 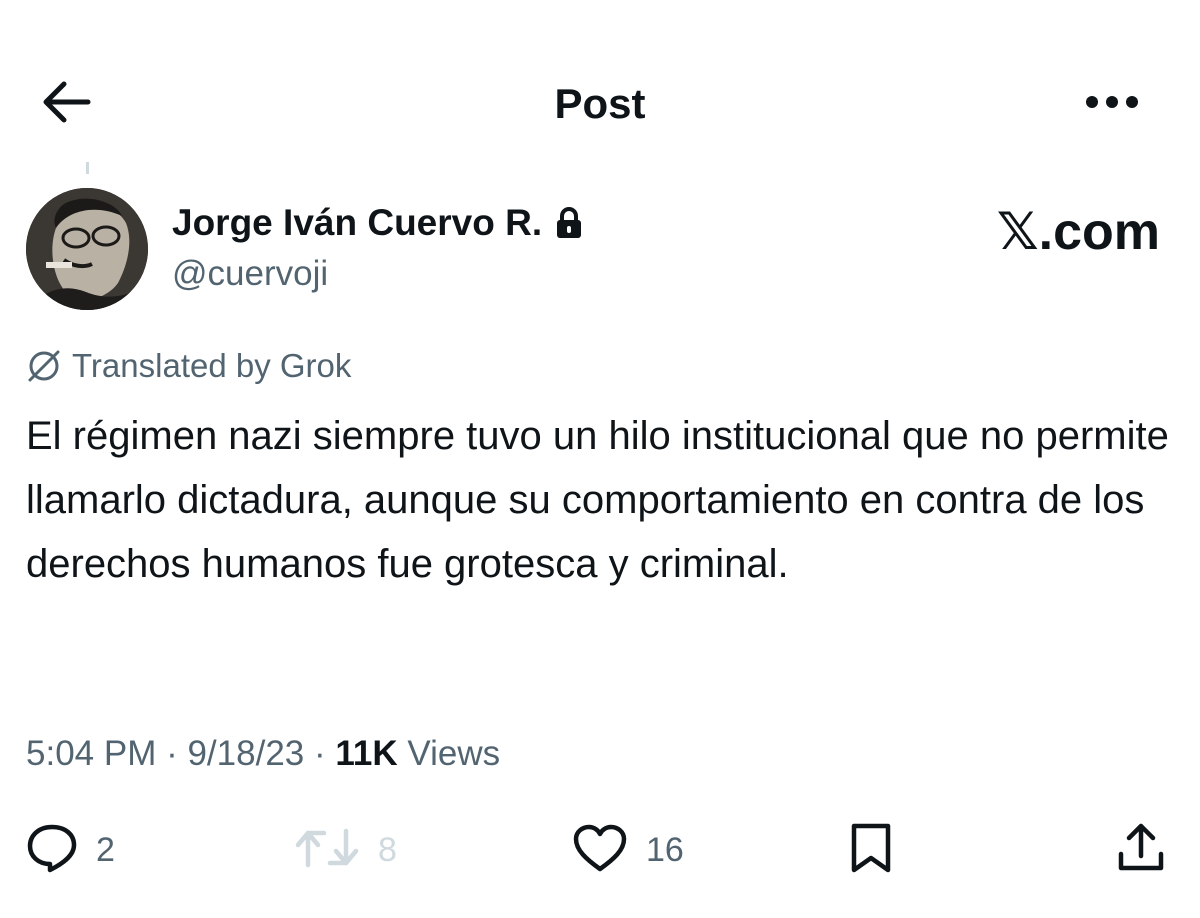 I want to click on repost-button: 8, so click(x=345, y=850).